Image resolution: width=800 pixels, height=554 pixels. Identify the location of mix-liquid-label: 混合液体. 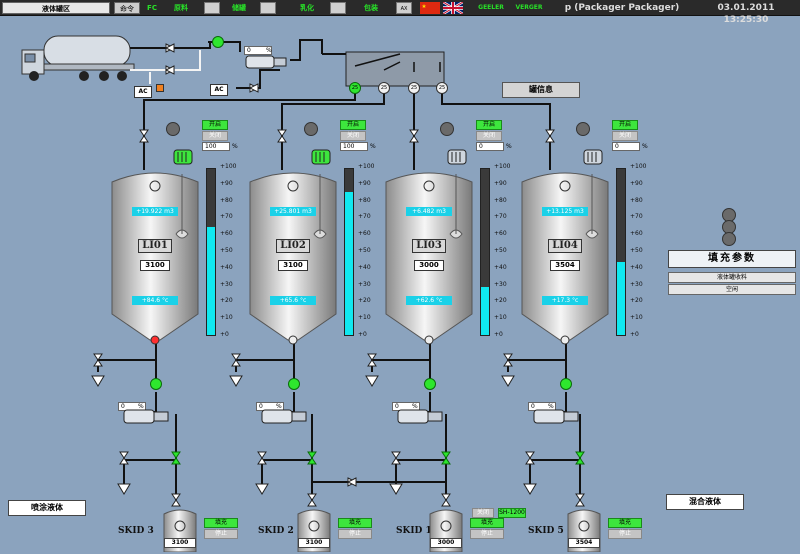
(705, 502).